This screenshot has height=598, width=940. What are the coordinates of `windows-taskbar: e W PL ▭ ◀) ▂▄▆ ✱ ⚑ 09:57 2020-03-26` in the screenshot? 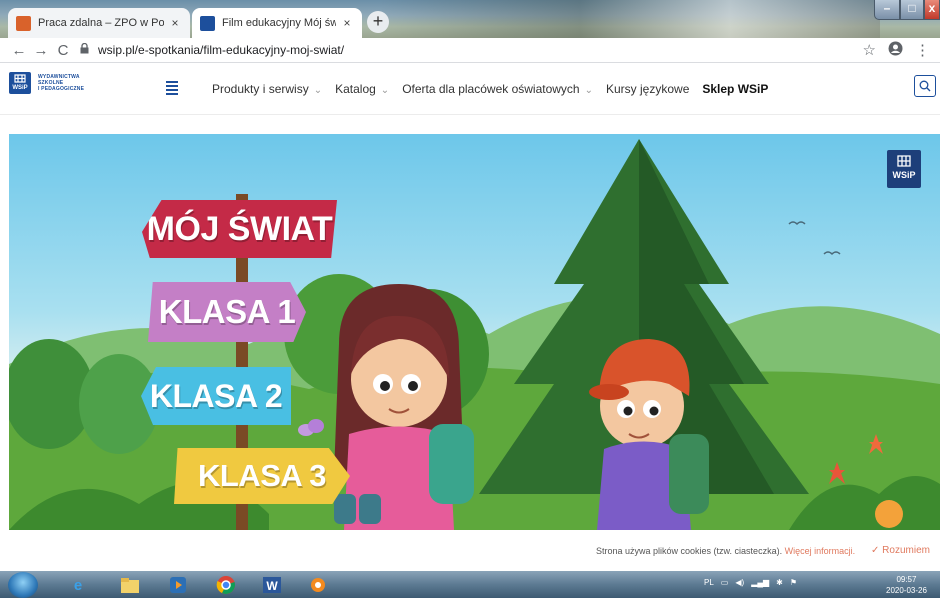 It's located at (470, 584).